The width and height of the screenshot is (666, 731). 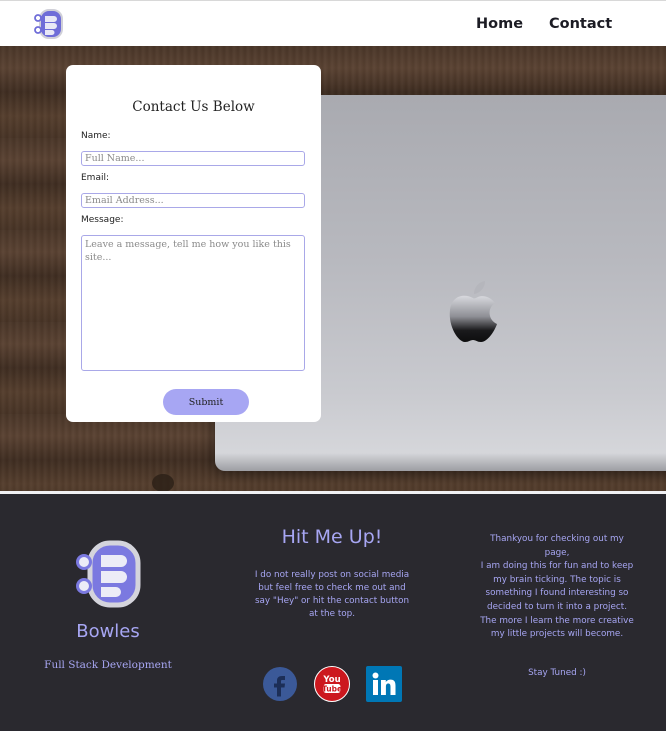 What do you see at coordinates (96, 136) in the screenshot?
I see `name-label: Name:` at bounding box center [96, 136].